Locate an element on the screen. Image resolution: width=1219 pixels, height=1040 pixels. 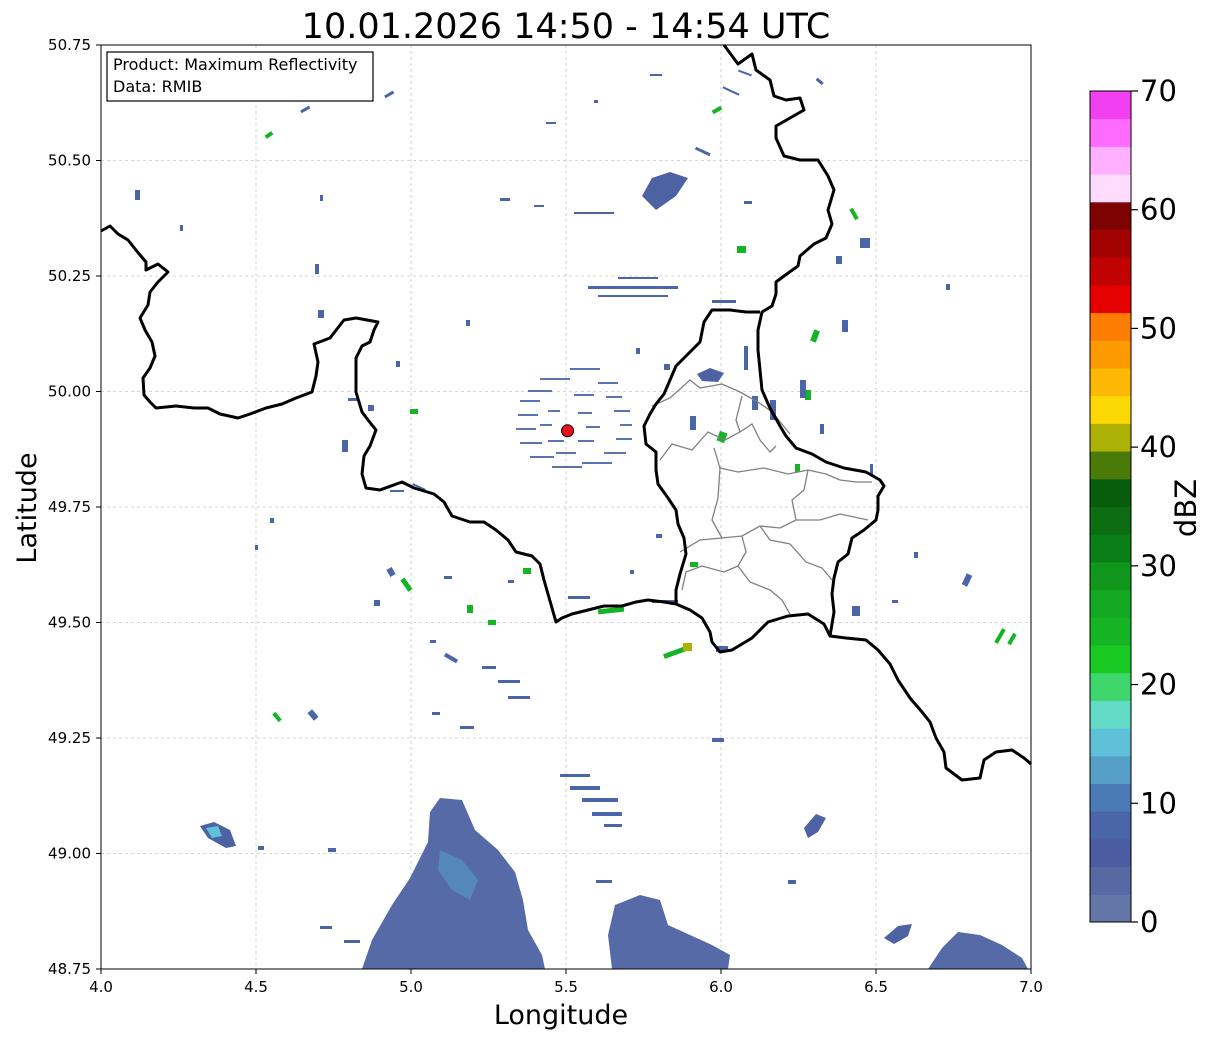
x-tick-label: 6.5 is located at coordinates (876, 987).